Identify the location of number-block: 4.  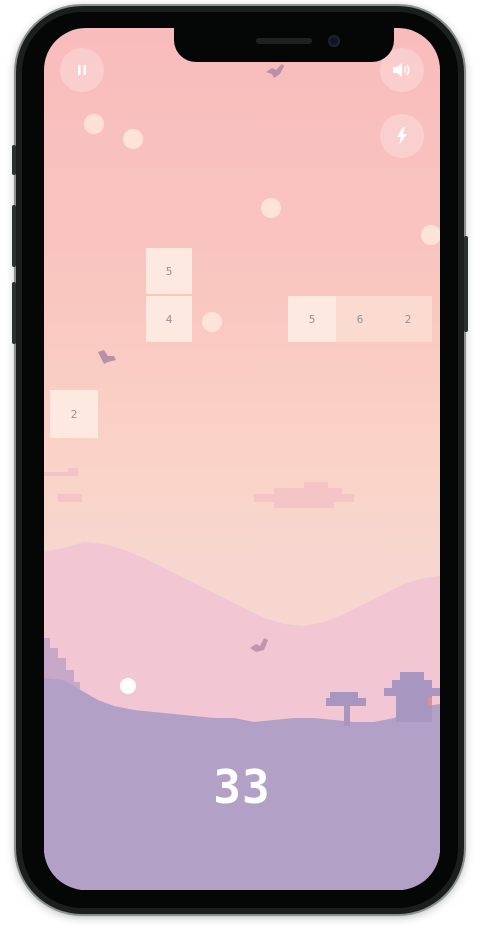
(169, 319).